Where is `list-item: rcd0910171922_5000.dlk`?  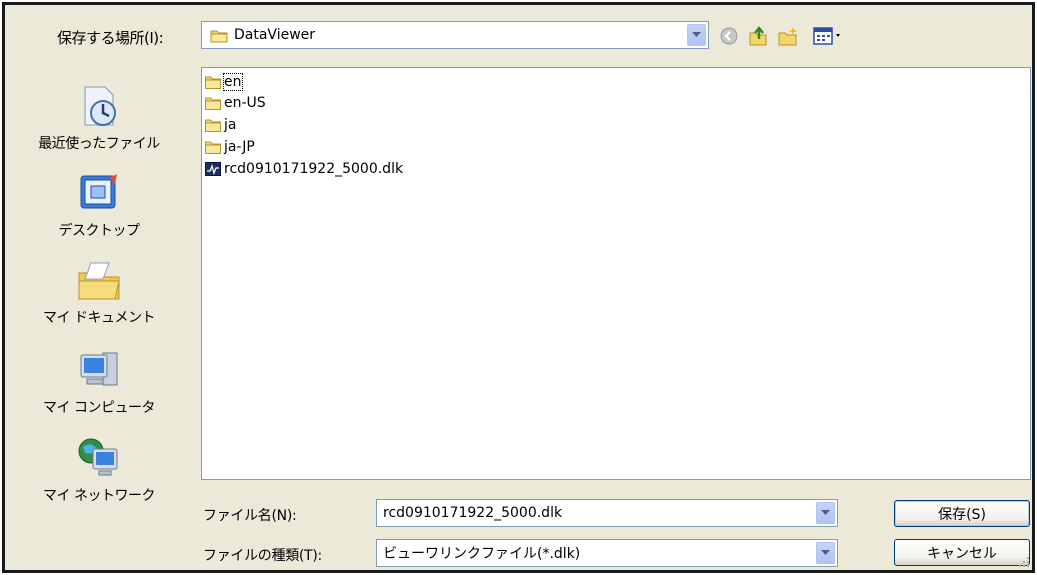
list-item: rcd0910171922_5000.dlk is located at coordinates (304, 169).